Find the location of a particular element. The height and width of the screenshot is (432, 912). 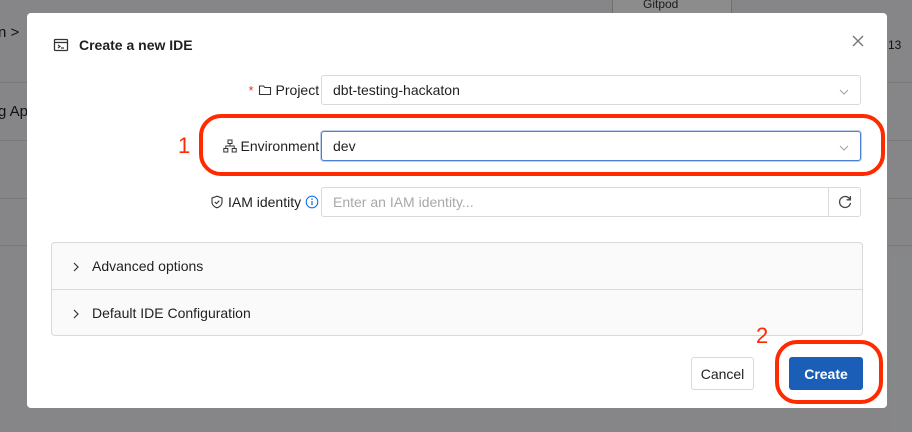

project-select-value: dbt-testing-hackaton is located at coordinates (396, 90).